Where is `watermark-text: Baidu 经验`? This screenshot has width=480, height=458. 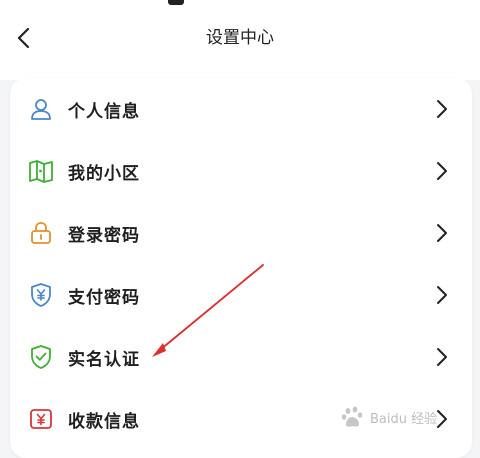
watermark-text: Baidu 经验 is located at coordinates (404, 419).